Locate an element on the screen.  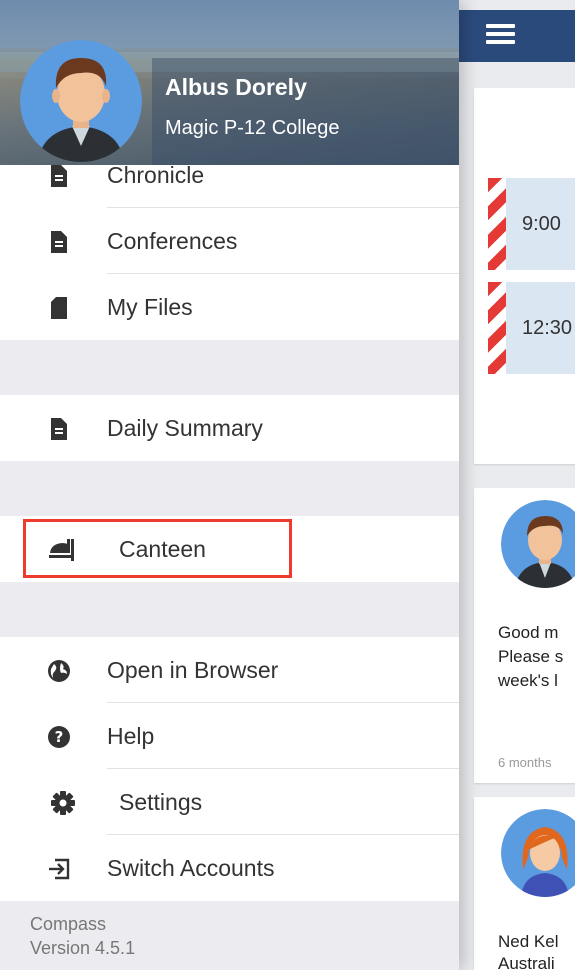
menu-item-my-files: My Files is located at coordinates (229, 307).